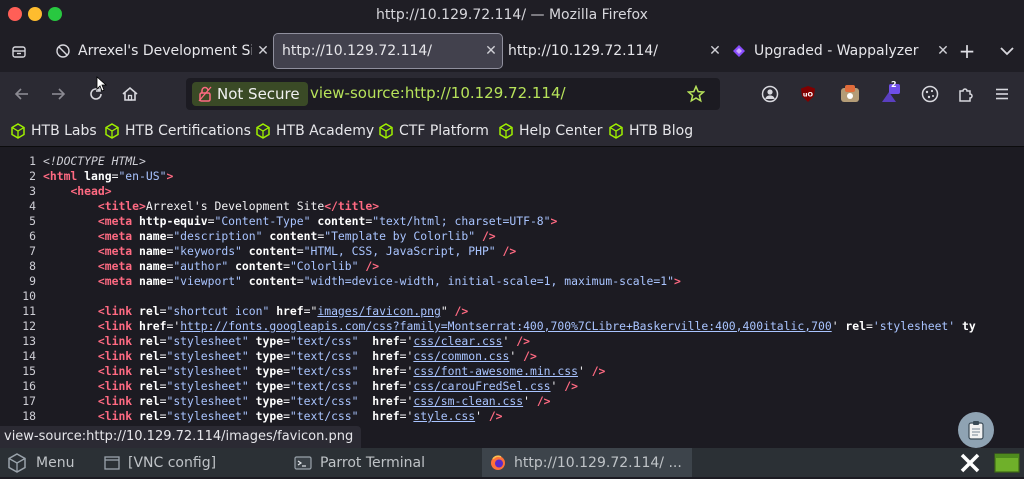  I want to click on bookmark-label: Help Center, so click(561, 131).